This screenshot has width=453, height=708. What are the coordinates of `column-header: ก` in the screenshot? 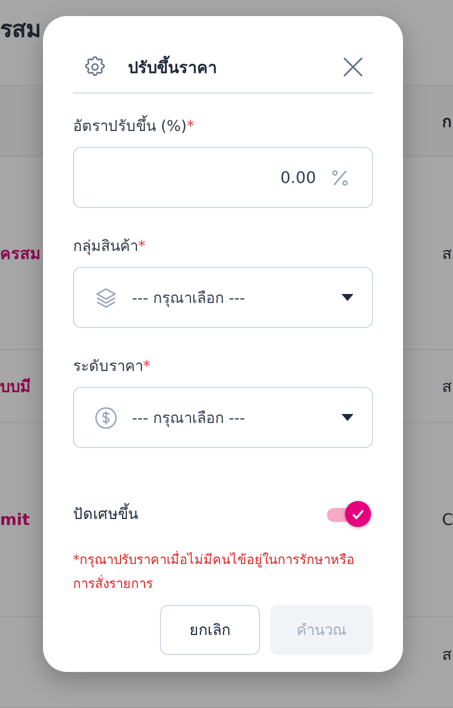 It's located at (447, 121).